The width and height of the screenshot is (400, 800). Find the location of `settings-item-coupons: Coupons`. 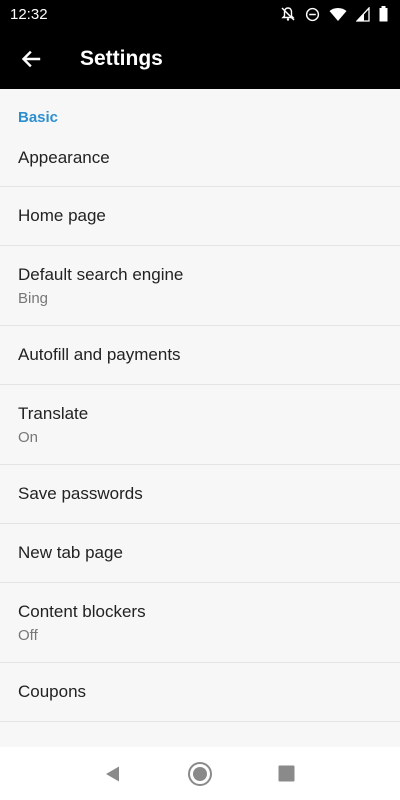

settings-item-coupons: Coupons is located at coordinates (200, 692).